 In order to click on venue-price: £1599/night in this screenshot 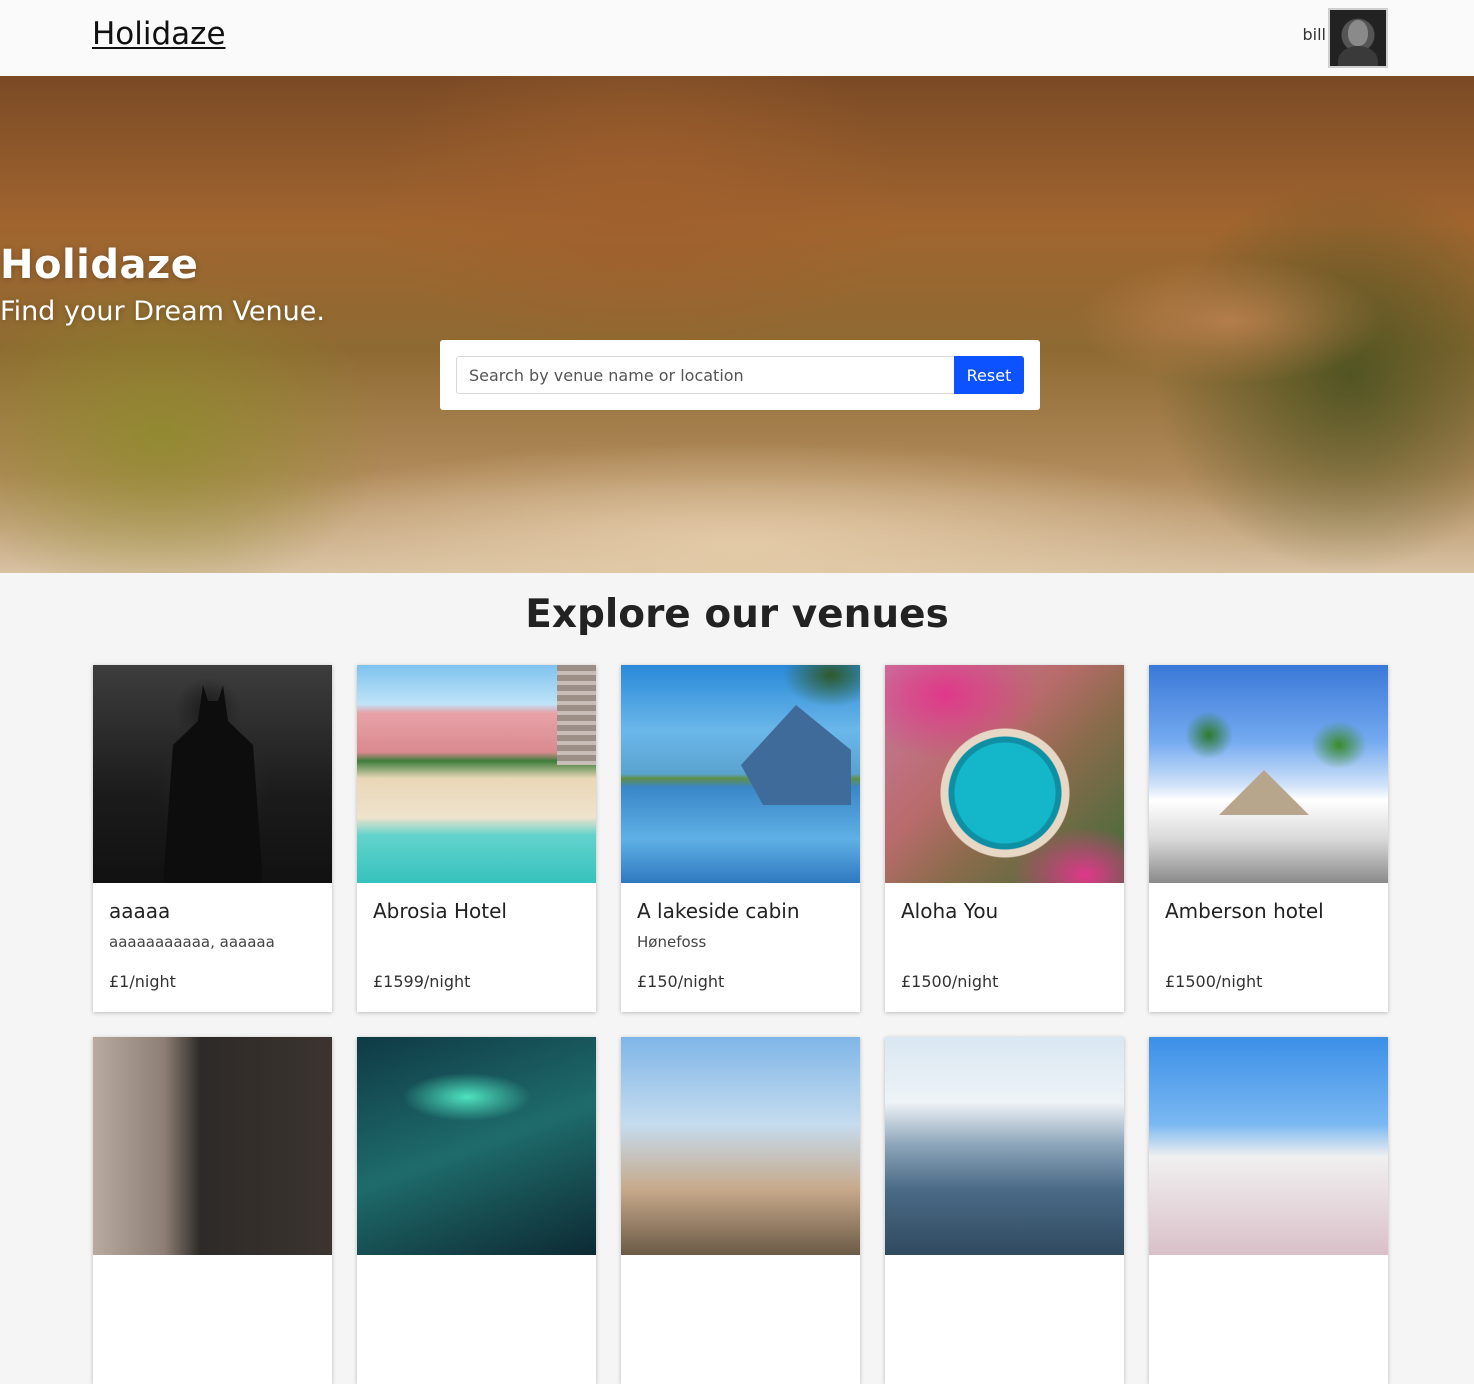, I will do `click(422, 981)`.